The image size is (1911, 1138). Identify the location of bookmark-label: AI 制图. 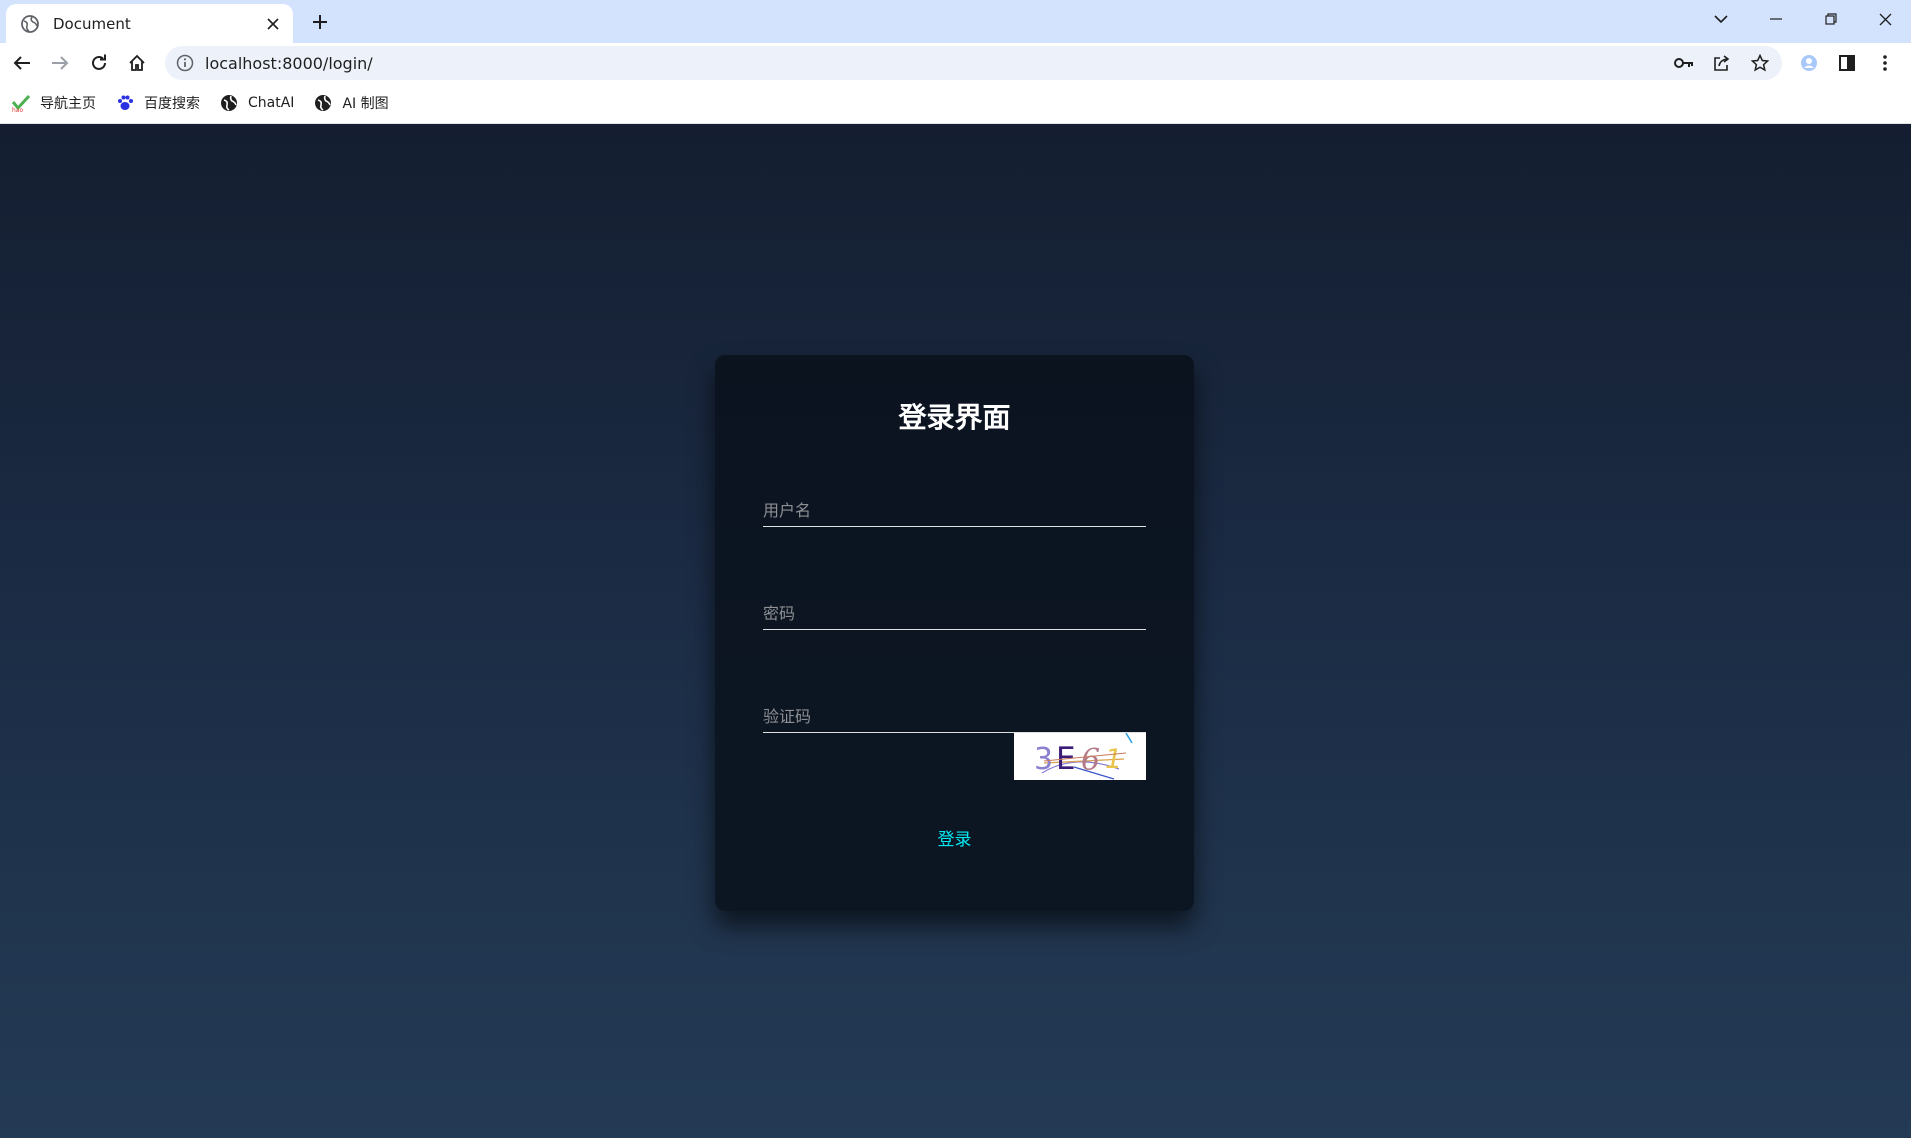
(365, 104).